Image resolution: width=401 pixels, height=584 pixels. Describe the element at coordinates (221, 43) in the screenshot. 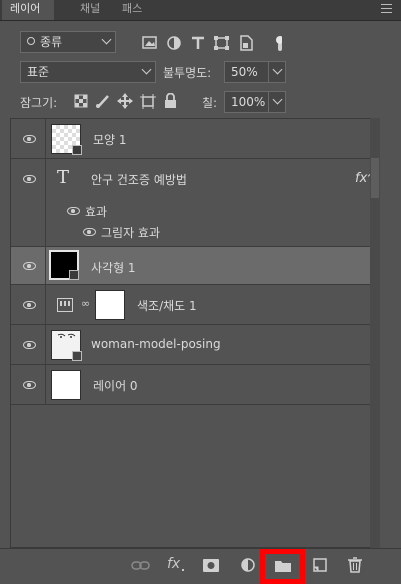

I see `filter-shape-icon` at that location.